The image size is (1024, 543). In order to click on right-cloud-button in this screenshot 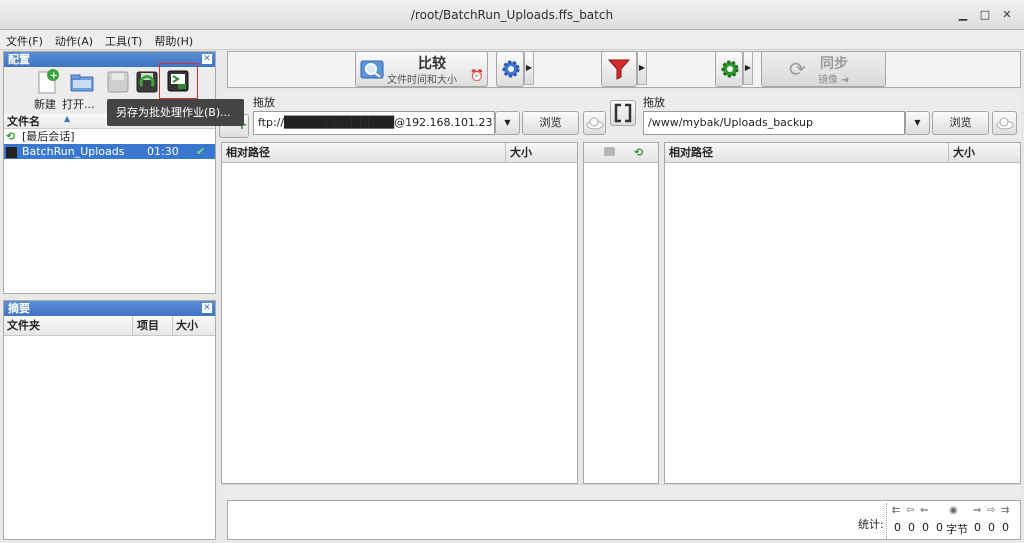, I will do `click(1004, 123)`.